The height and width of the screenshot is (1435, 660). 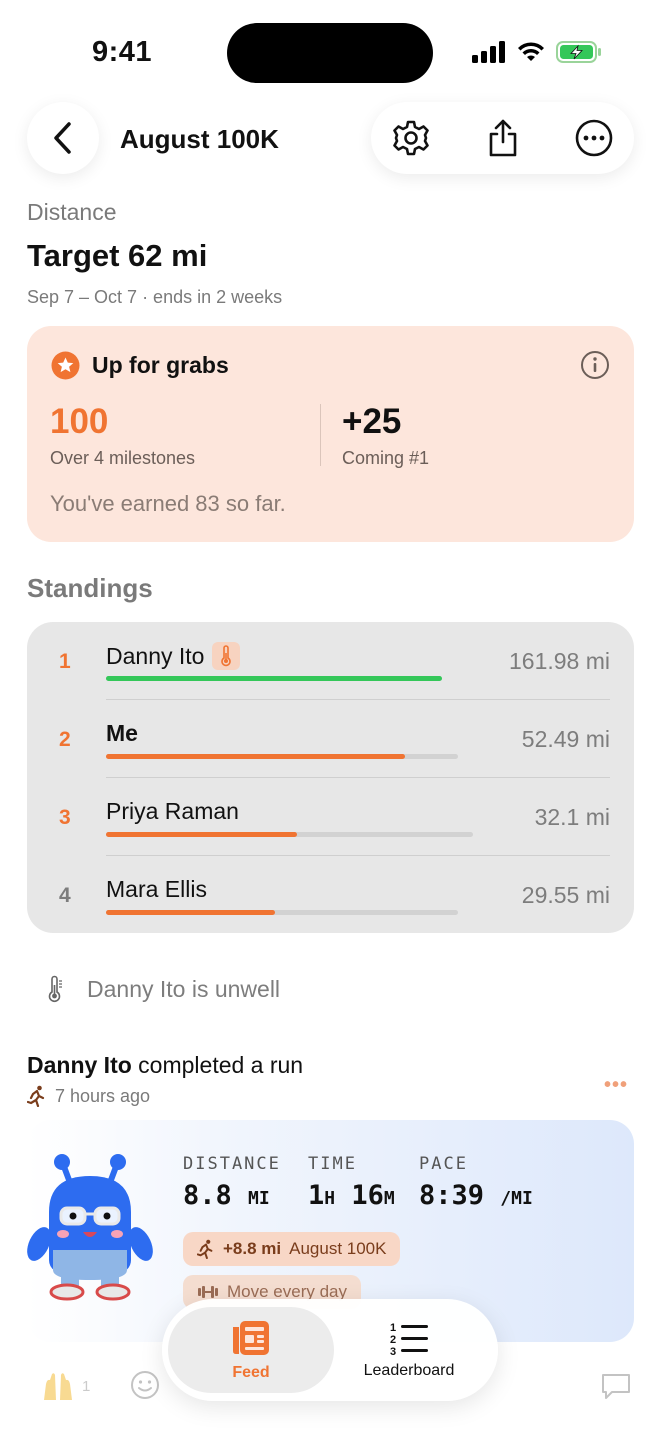 What do you see at coordinates (86, 1386) in the screenshot?
I see `reaction-count: 1` at bounding box center [86, 1386].